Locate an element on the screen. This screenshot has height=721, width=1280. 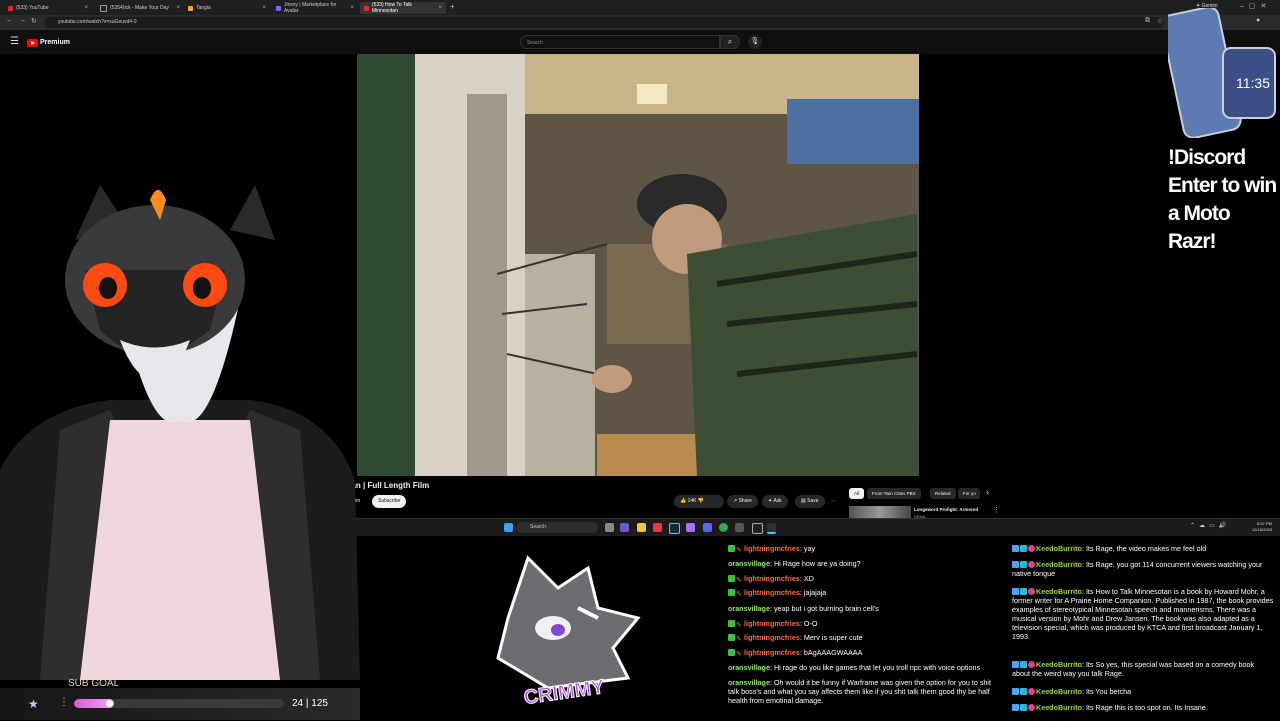
url-field: youtube.com/watch?v=xuGeuvd4-0 is located at coordinates (604, 22).